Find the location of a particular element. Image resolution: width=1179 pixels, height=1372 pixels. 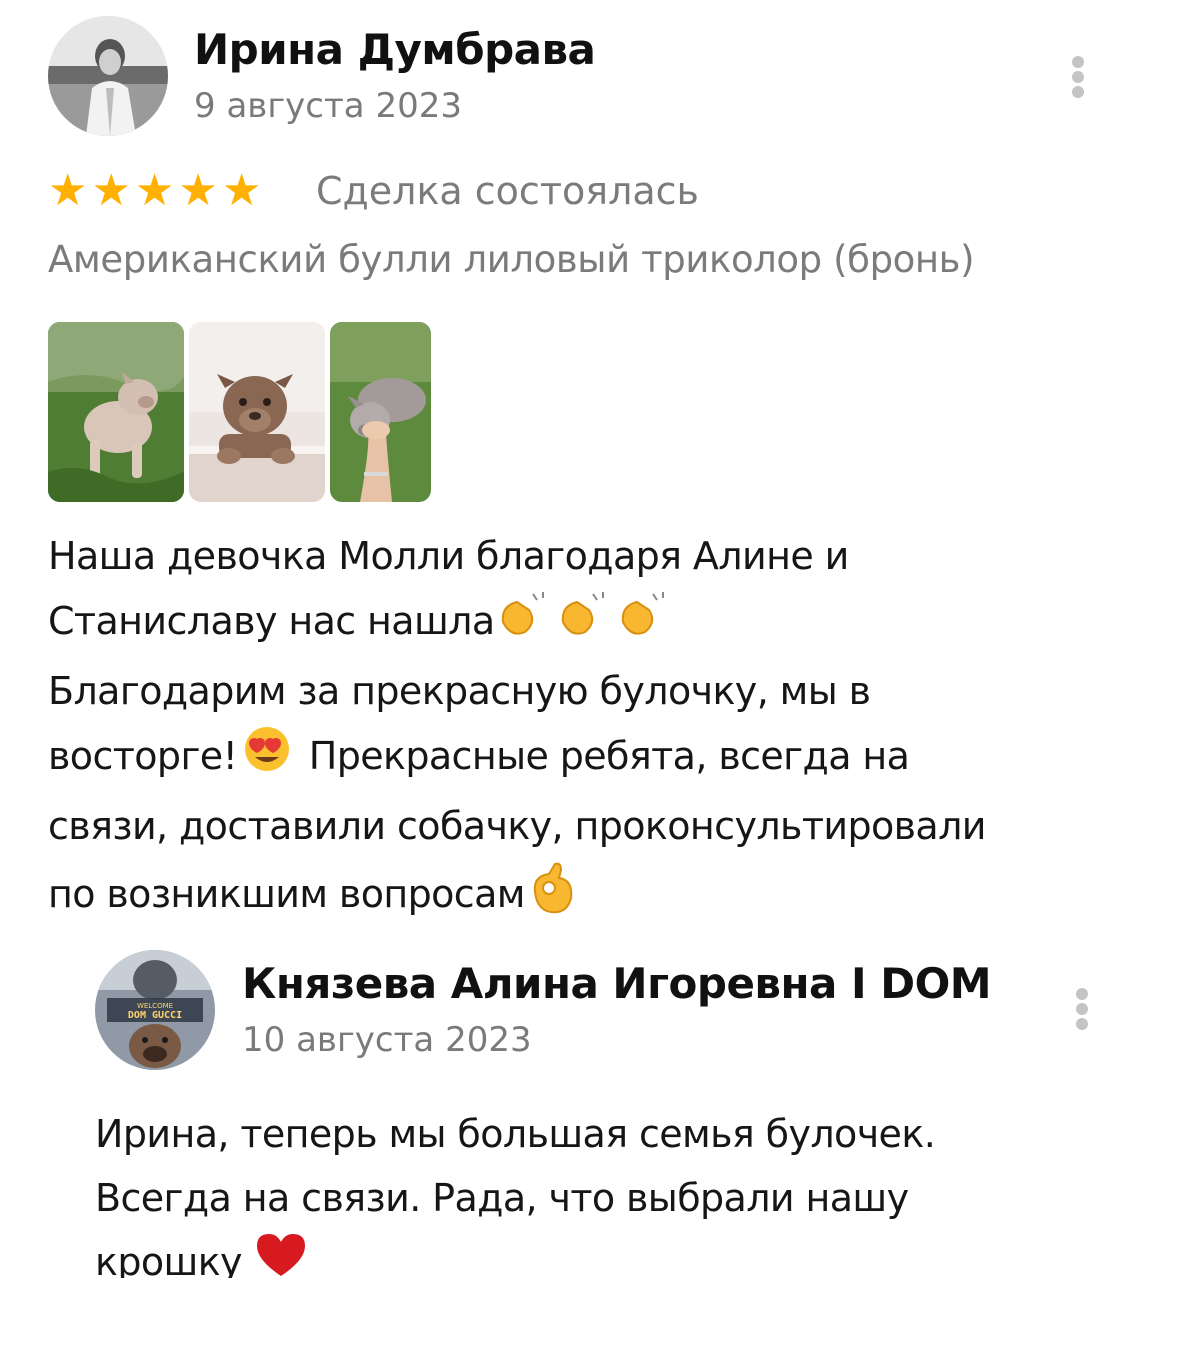

review-text-line-2: Станиславу нас нашла is located at coordinates (588, 623).